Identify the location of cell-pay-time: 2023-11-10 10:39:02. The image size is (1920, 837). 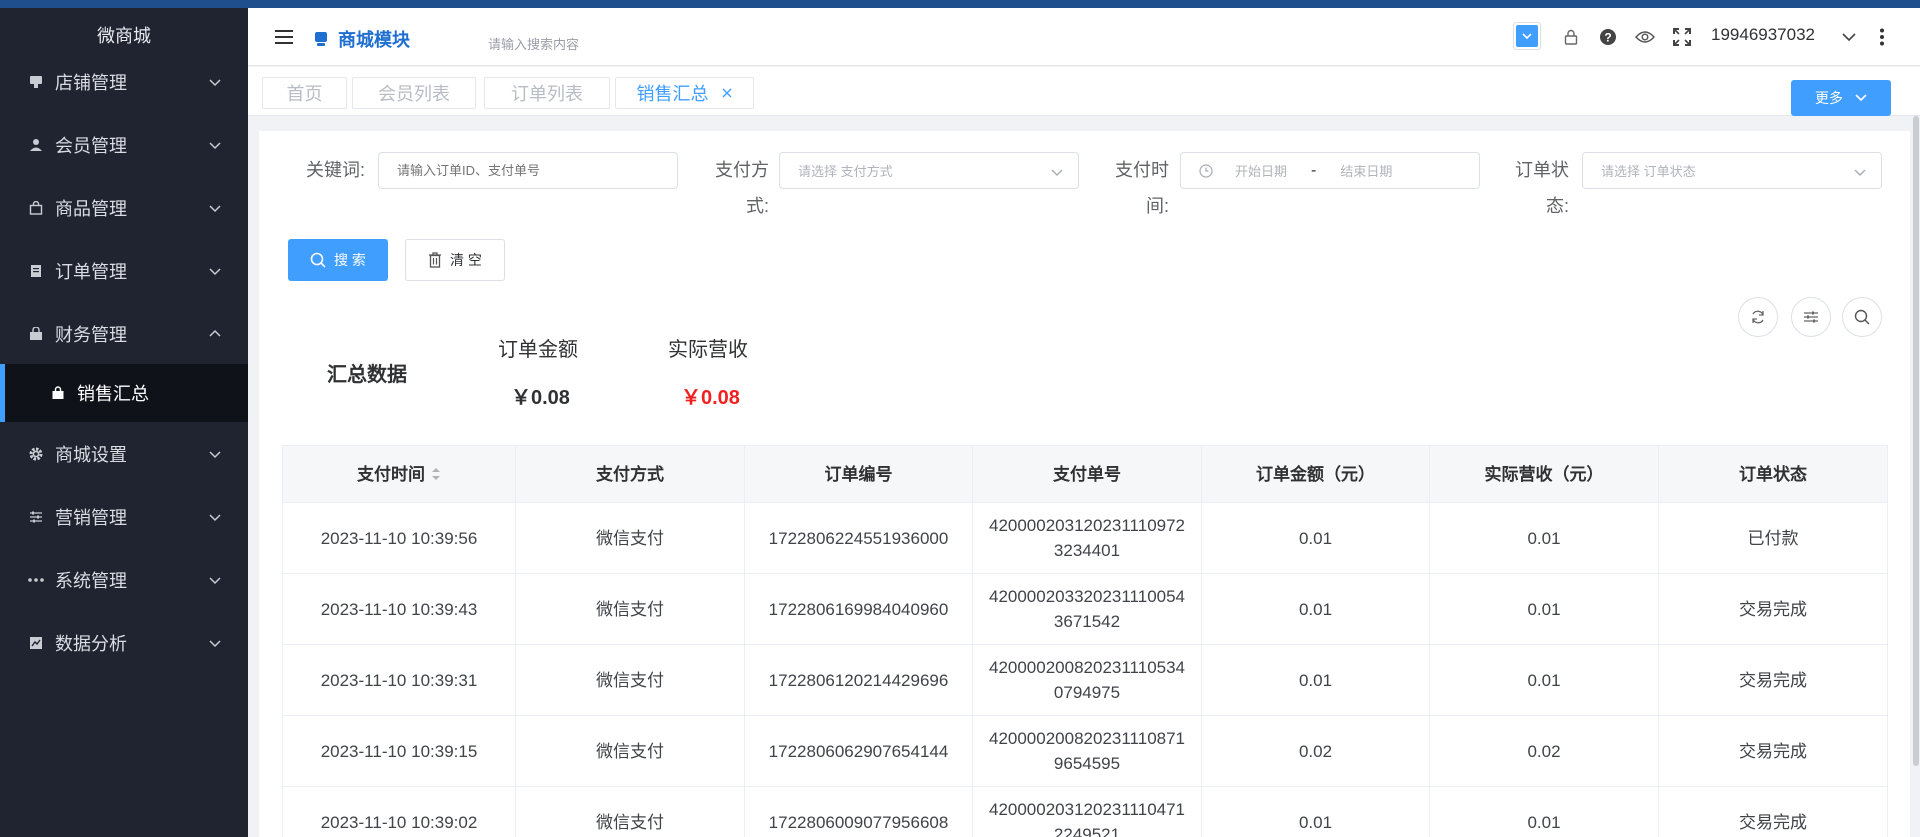
(398, 812).